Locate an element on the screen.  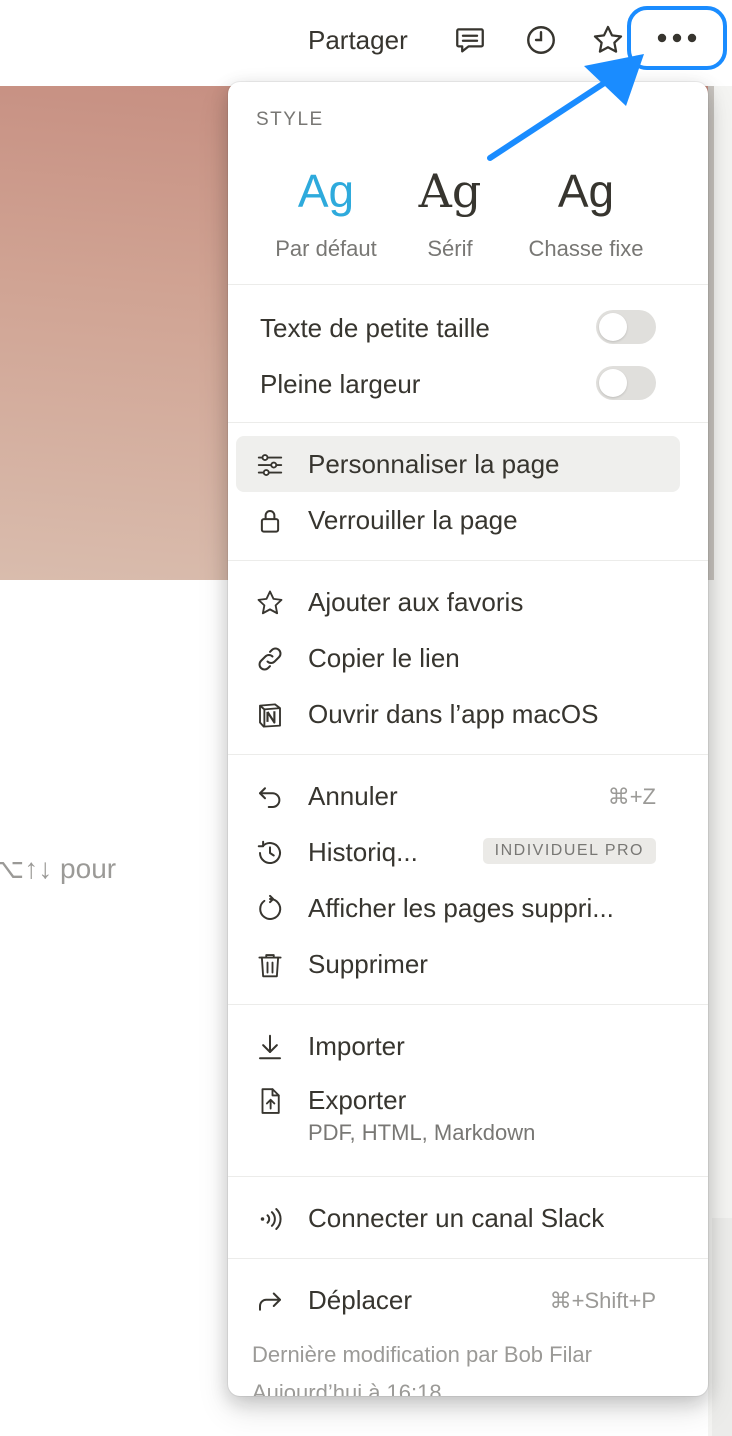
share-button: Partager is located at coordinates (358, 40).